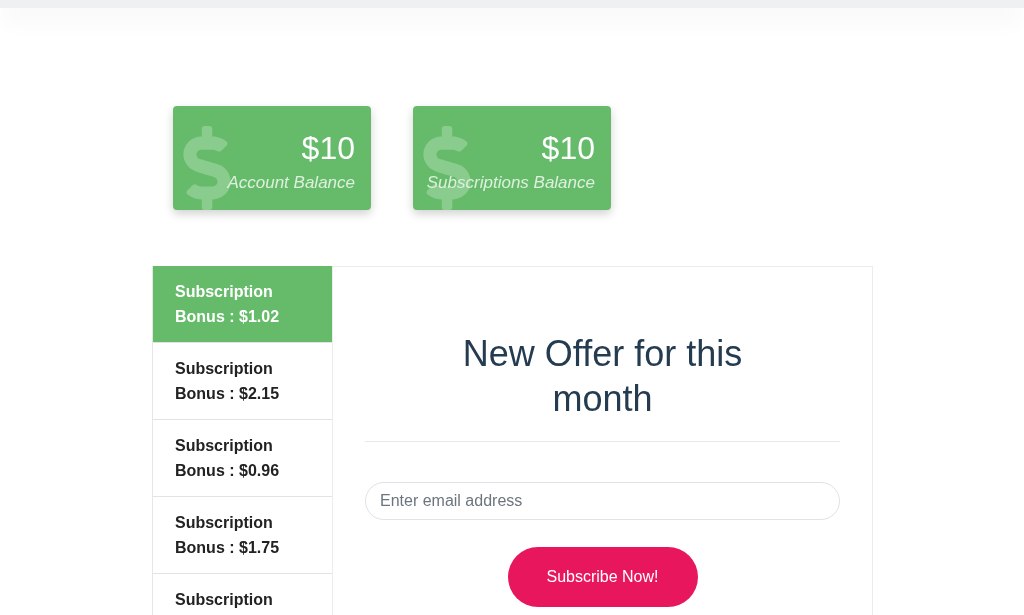  I want to click on offer-title: New Offer for this month, so click(602, 376).